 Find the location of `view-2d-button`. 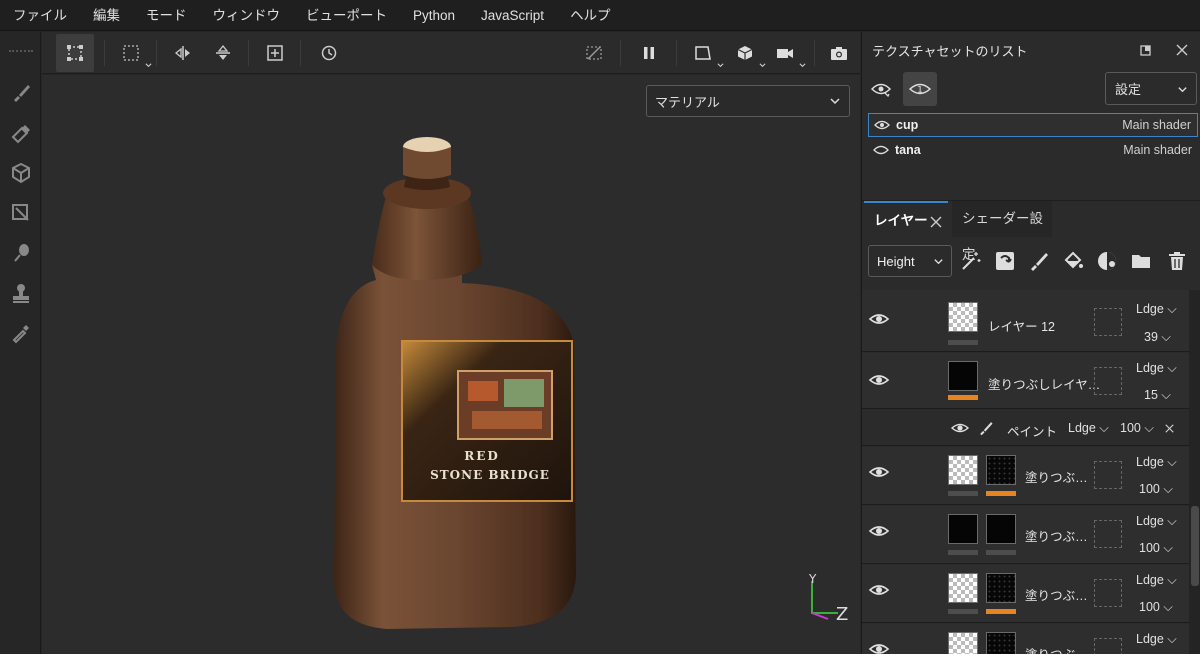

view-2d-button is located at coordinates (704, 53).